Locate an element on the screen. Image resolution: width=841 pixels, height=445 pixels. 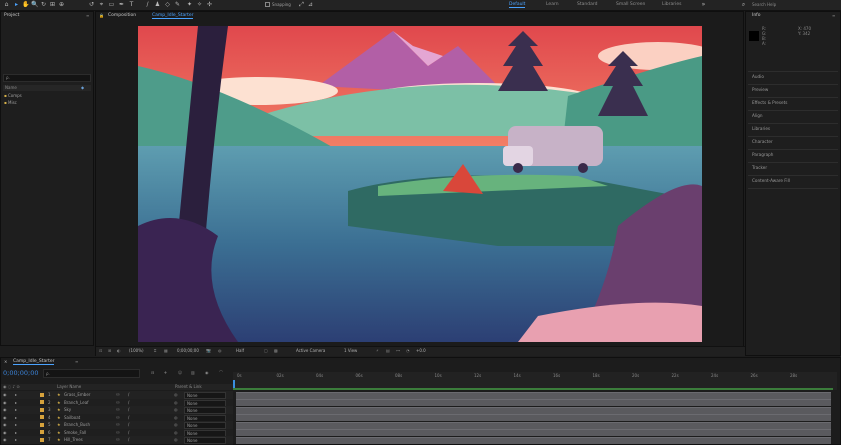
roto-brush-tool-icon: ✎ is located at coordinates (177, 4).